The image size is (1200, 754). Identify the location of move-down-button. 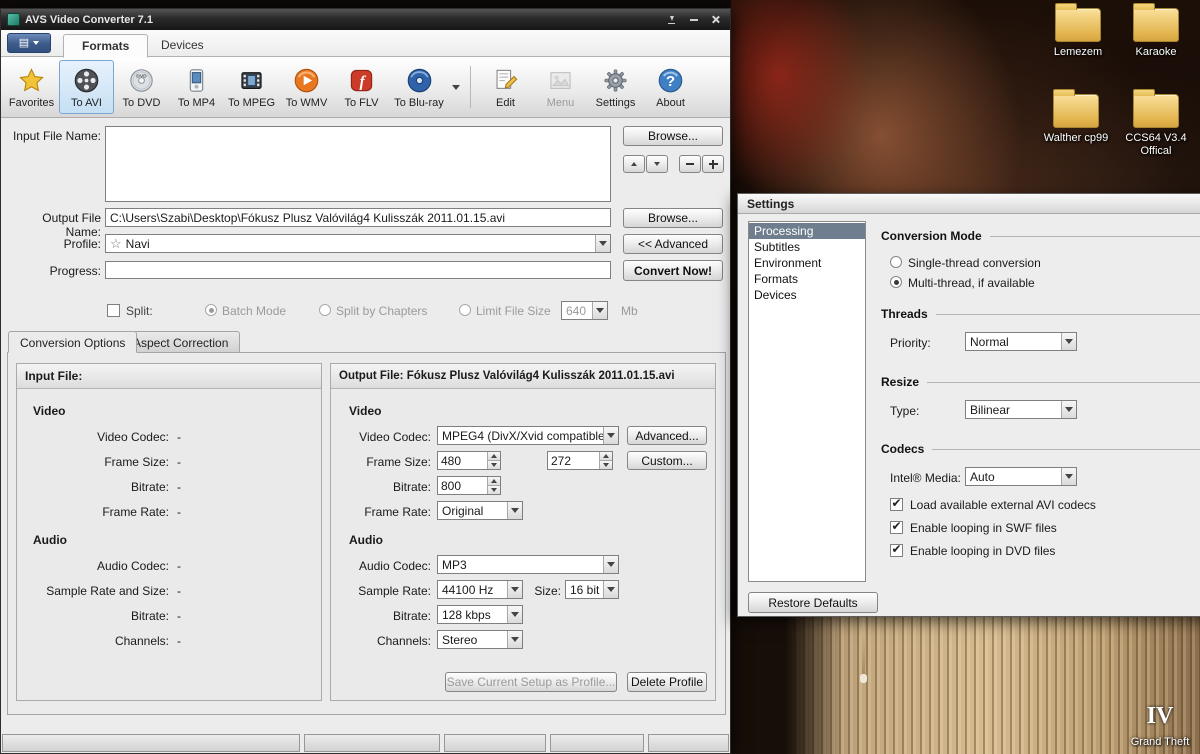
(657, 164).